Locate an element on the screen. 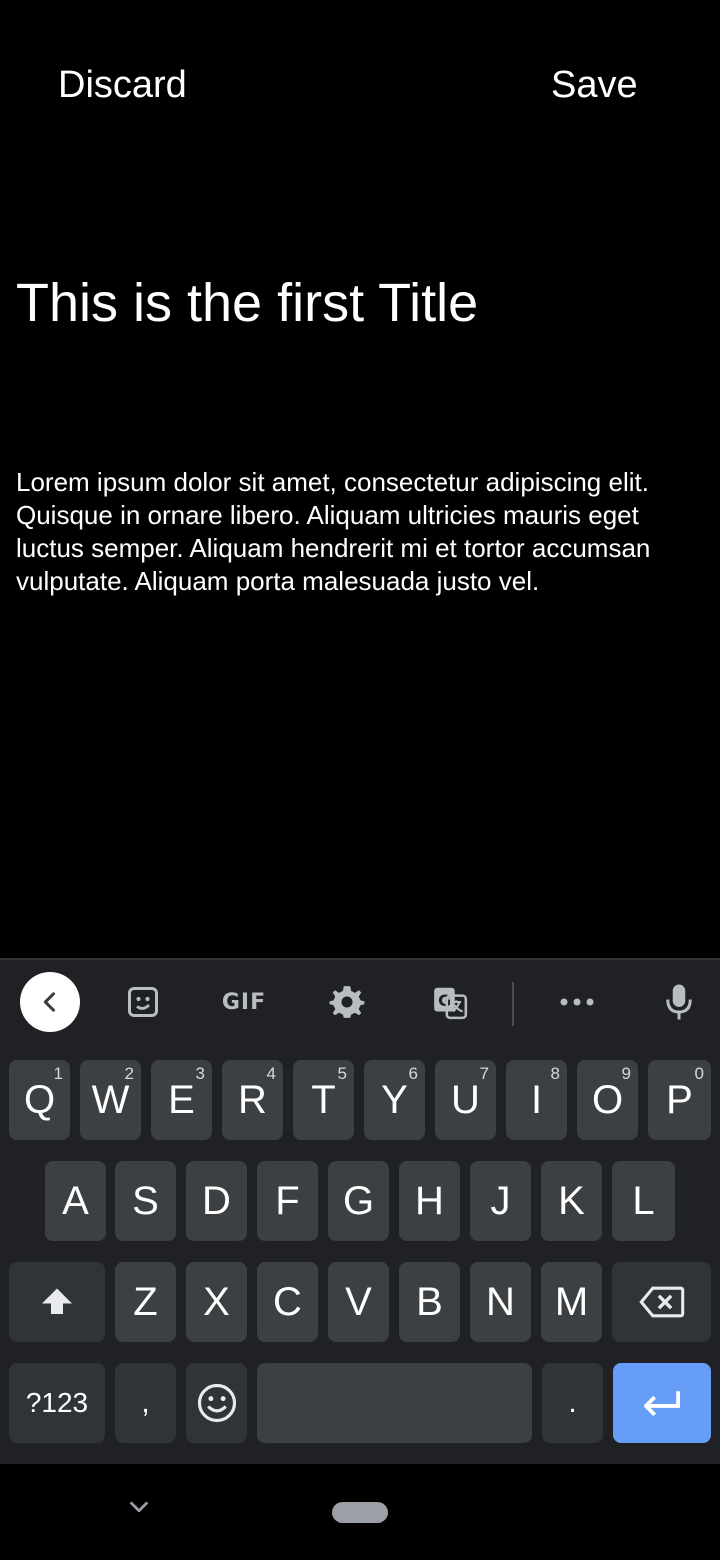  enter-key is located at coordinates (662, 1403).